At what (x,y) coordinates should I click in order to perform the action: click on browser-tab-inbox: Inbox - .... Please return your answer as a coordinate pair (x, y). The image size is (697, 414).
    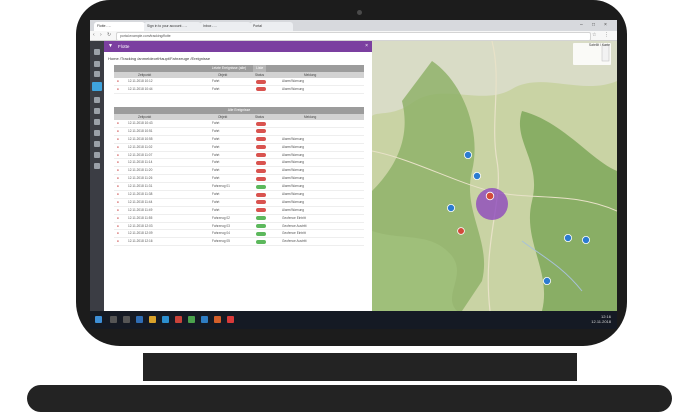
    Looking at the image, I should click on (225, 26).